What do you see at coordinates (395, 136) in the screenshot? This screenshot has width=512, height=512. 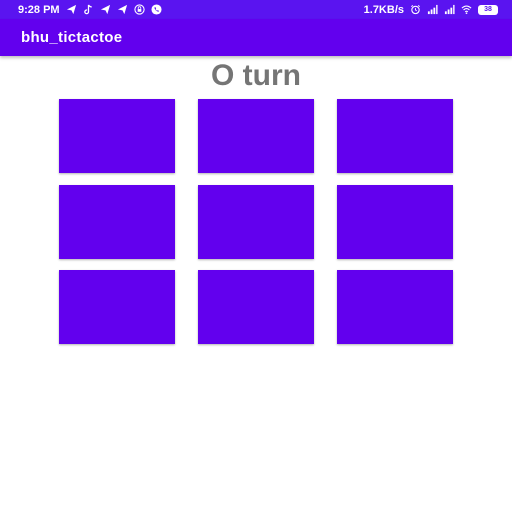 I see `board-cell-r1-c3` at bounding box center [395, 136].